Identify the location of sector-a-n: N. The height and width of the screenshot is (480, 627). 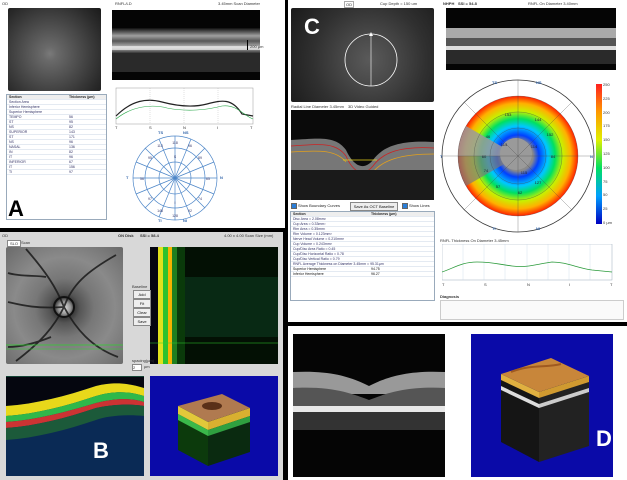
(221, 177).